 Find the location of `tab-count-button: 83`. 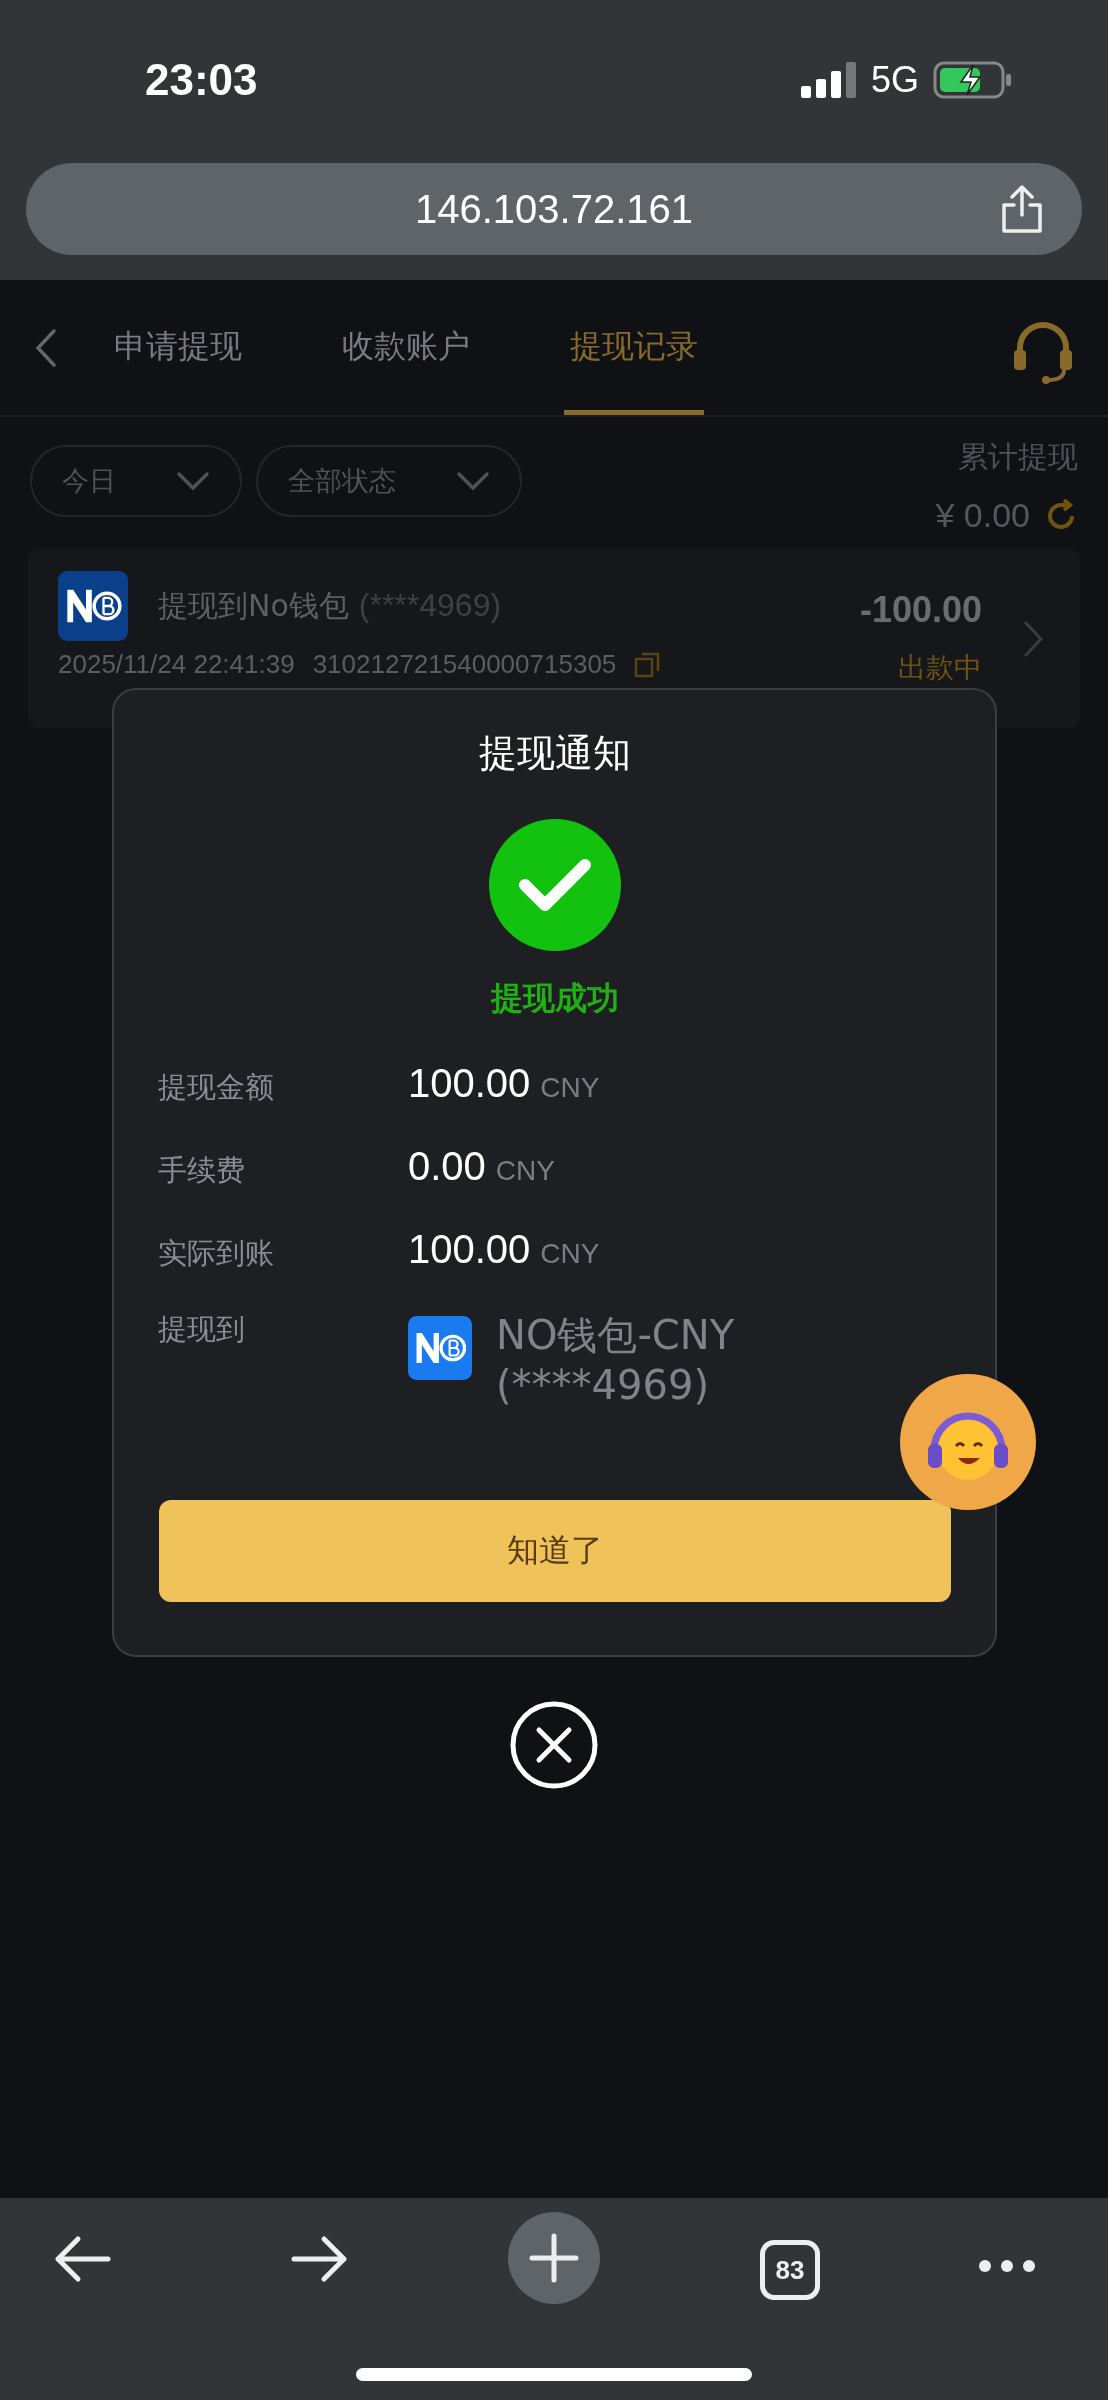

tab-count-button: 83 is located at coordinates (790, 2270).